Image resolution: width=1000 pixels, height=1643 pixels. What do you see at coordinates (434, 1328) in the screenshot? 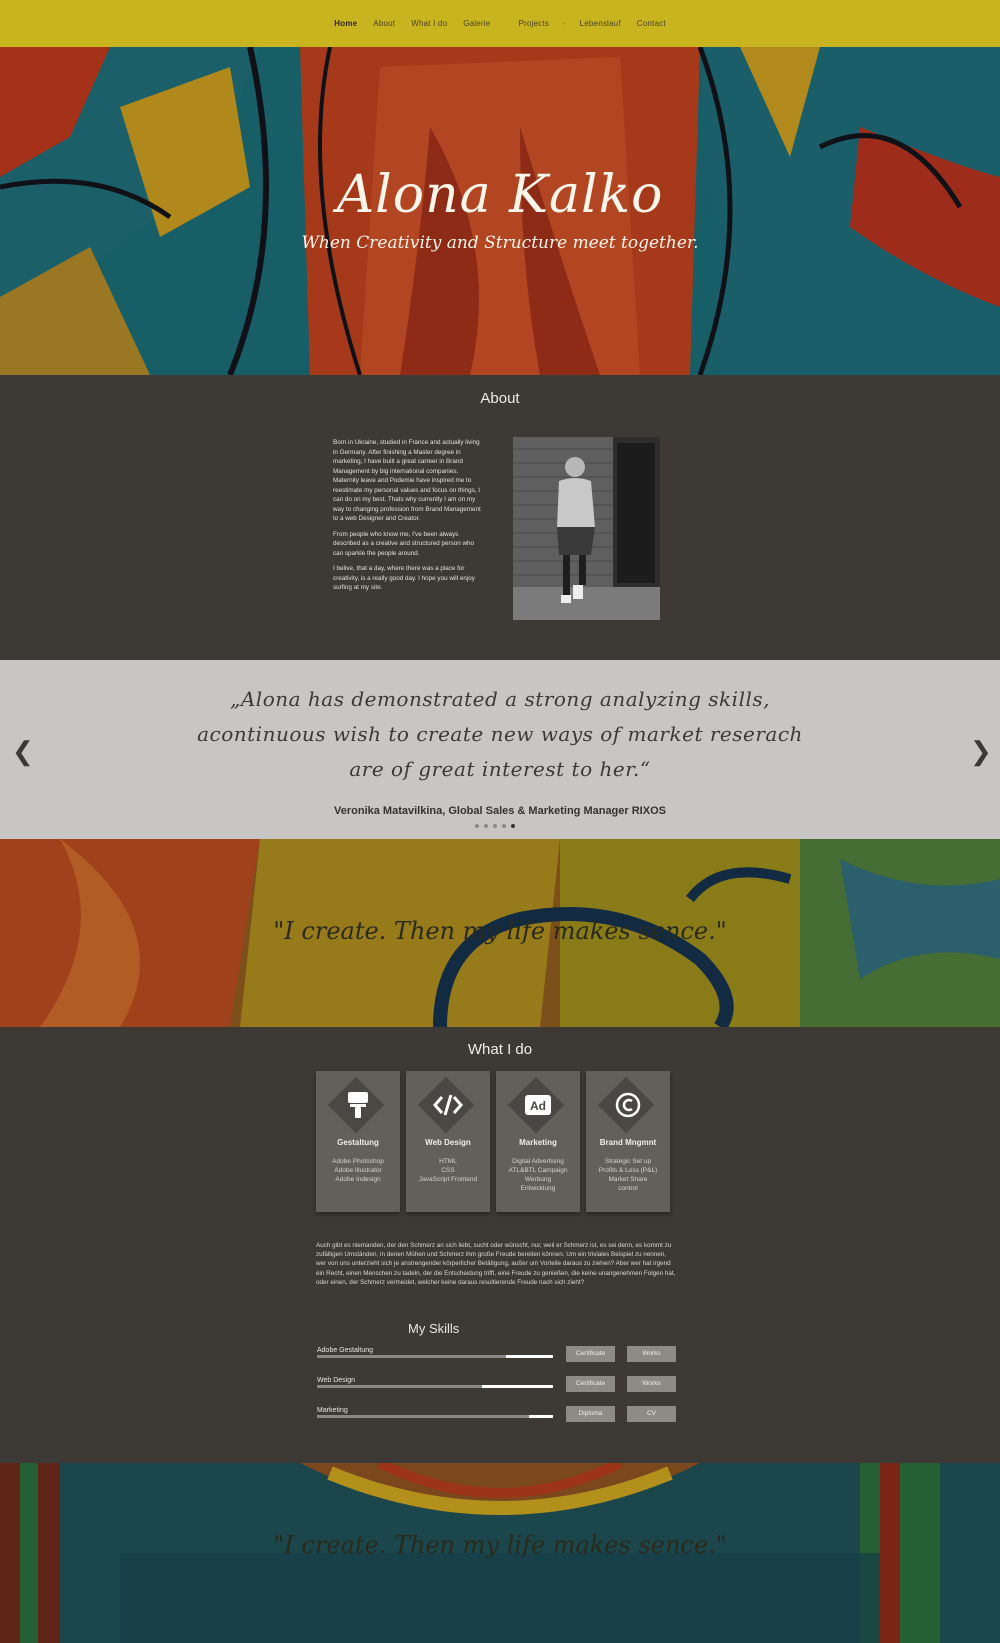
I see `skills-title: My Skills` at bounding box center [434, 1328].